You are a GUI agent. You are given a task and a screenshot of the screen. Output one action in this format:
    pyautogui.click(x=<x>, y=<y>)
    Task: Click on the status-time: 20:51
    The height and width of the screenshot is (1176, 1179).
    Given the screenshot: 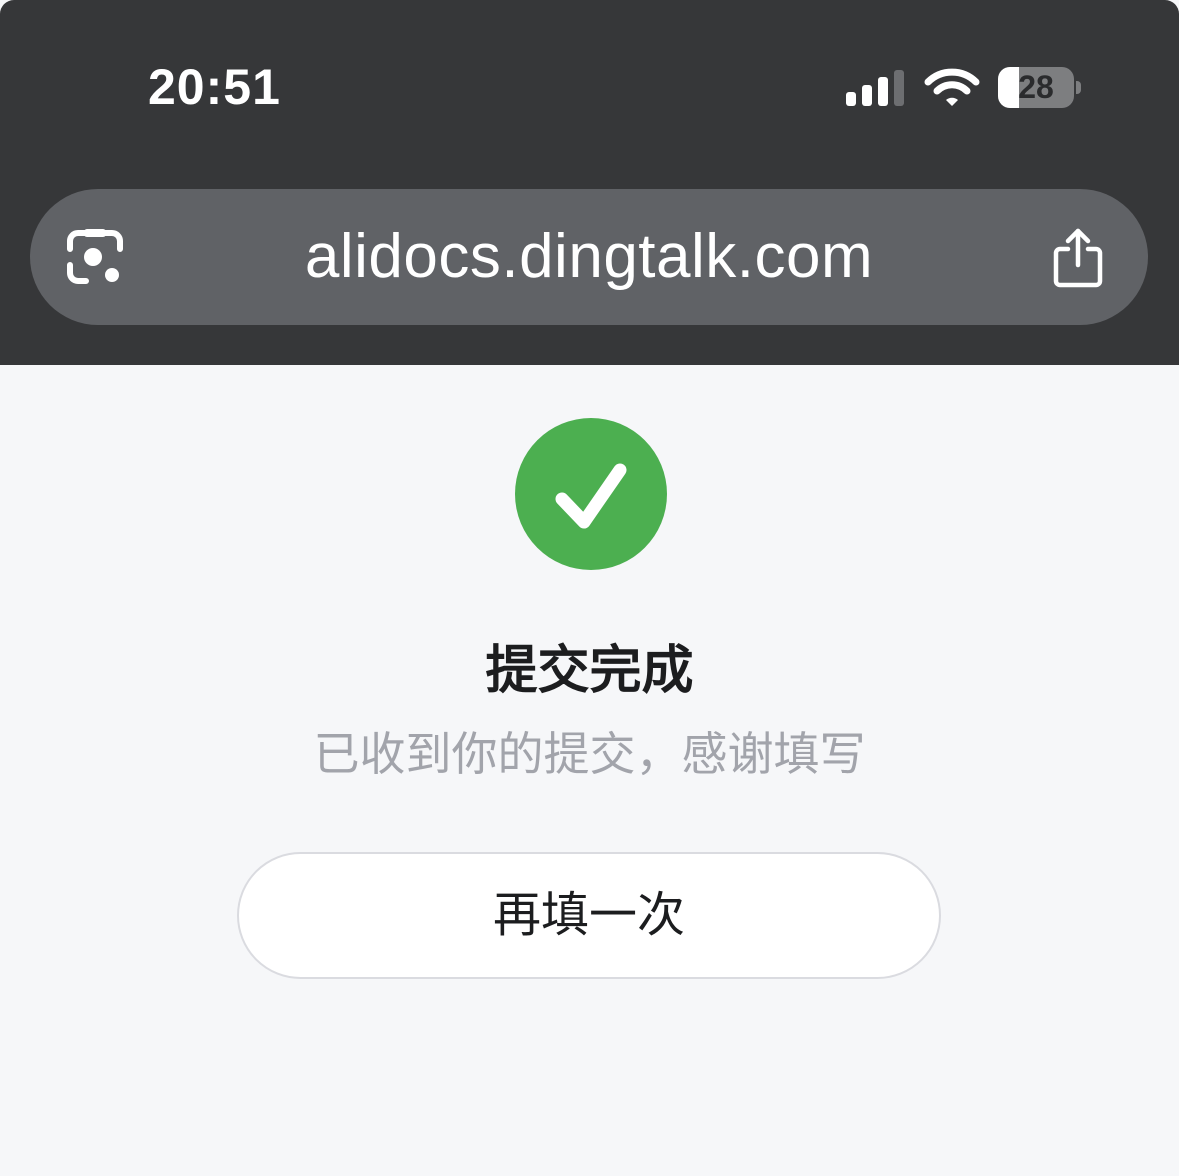 What is the action you would take?
    pyautogui.click(x=214, y=87)
    